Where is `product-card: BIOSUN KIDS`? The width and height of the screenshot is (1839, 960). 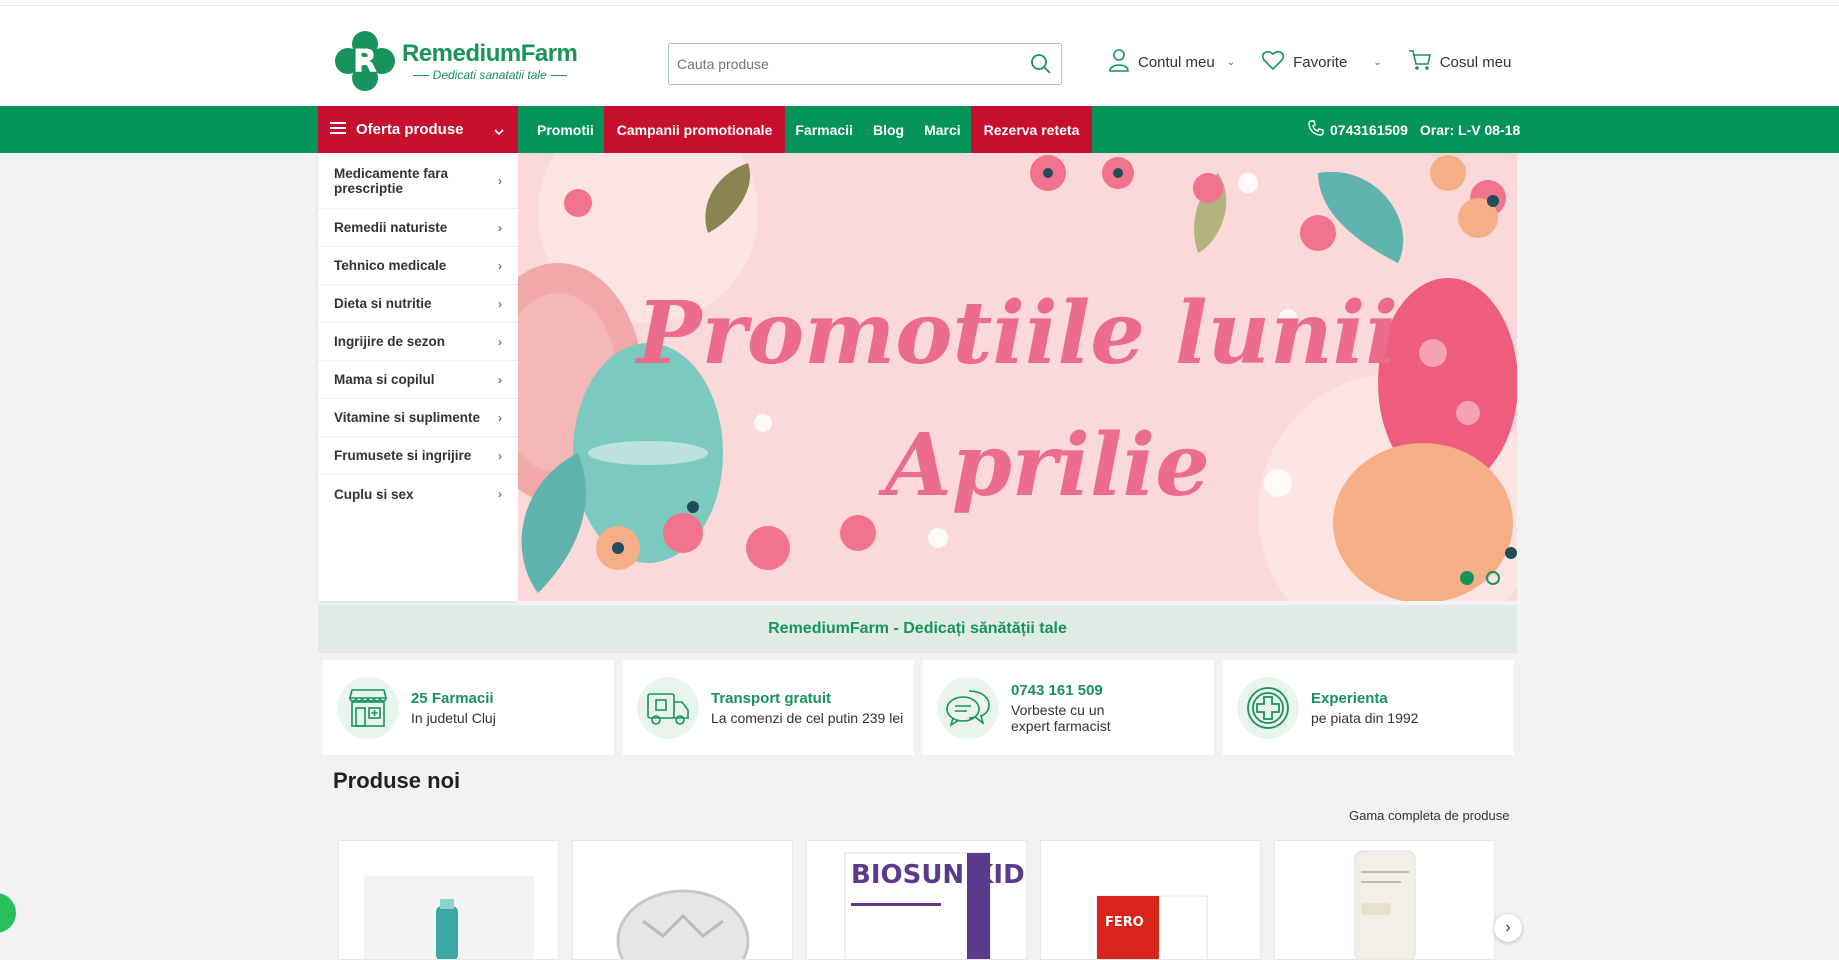
product-card: BIOSUN KIDS is located at coordinates (916, 900).